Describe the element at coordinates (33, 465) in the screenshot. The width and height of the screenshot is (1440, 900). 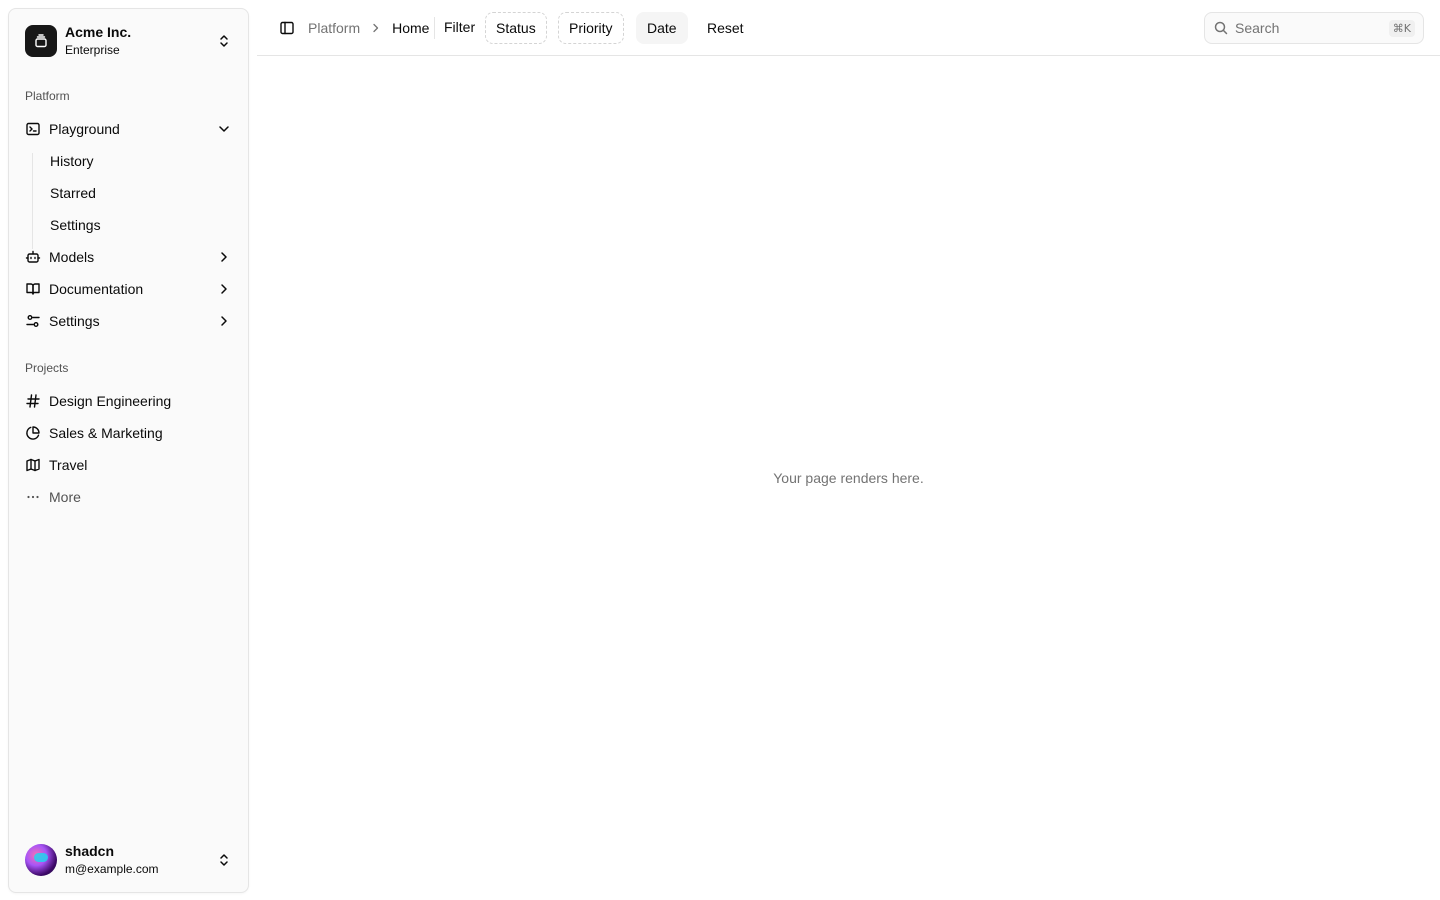
I see `map-icon` at that location.